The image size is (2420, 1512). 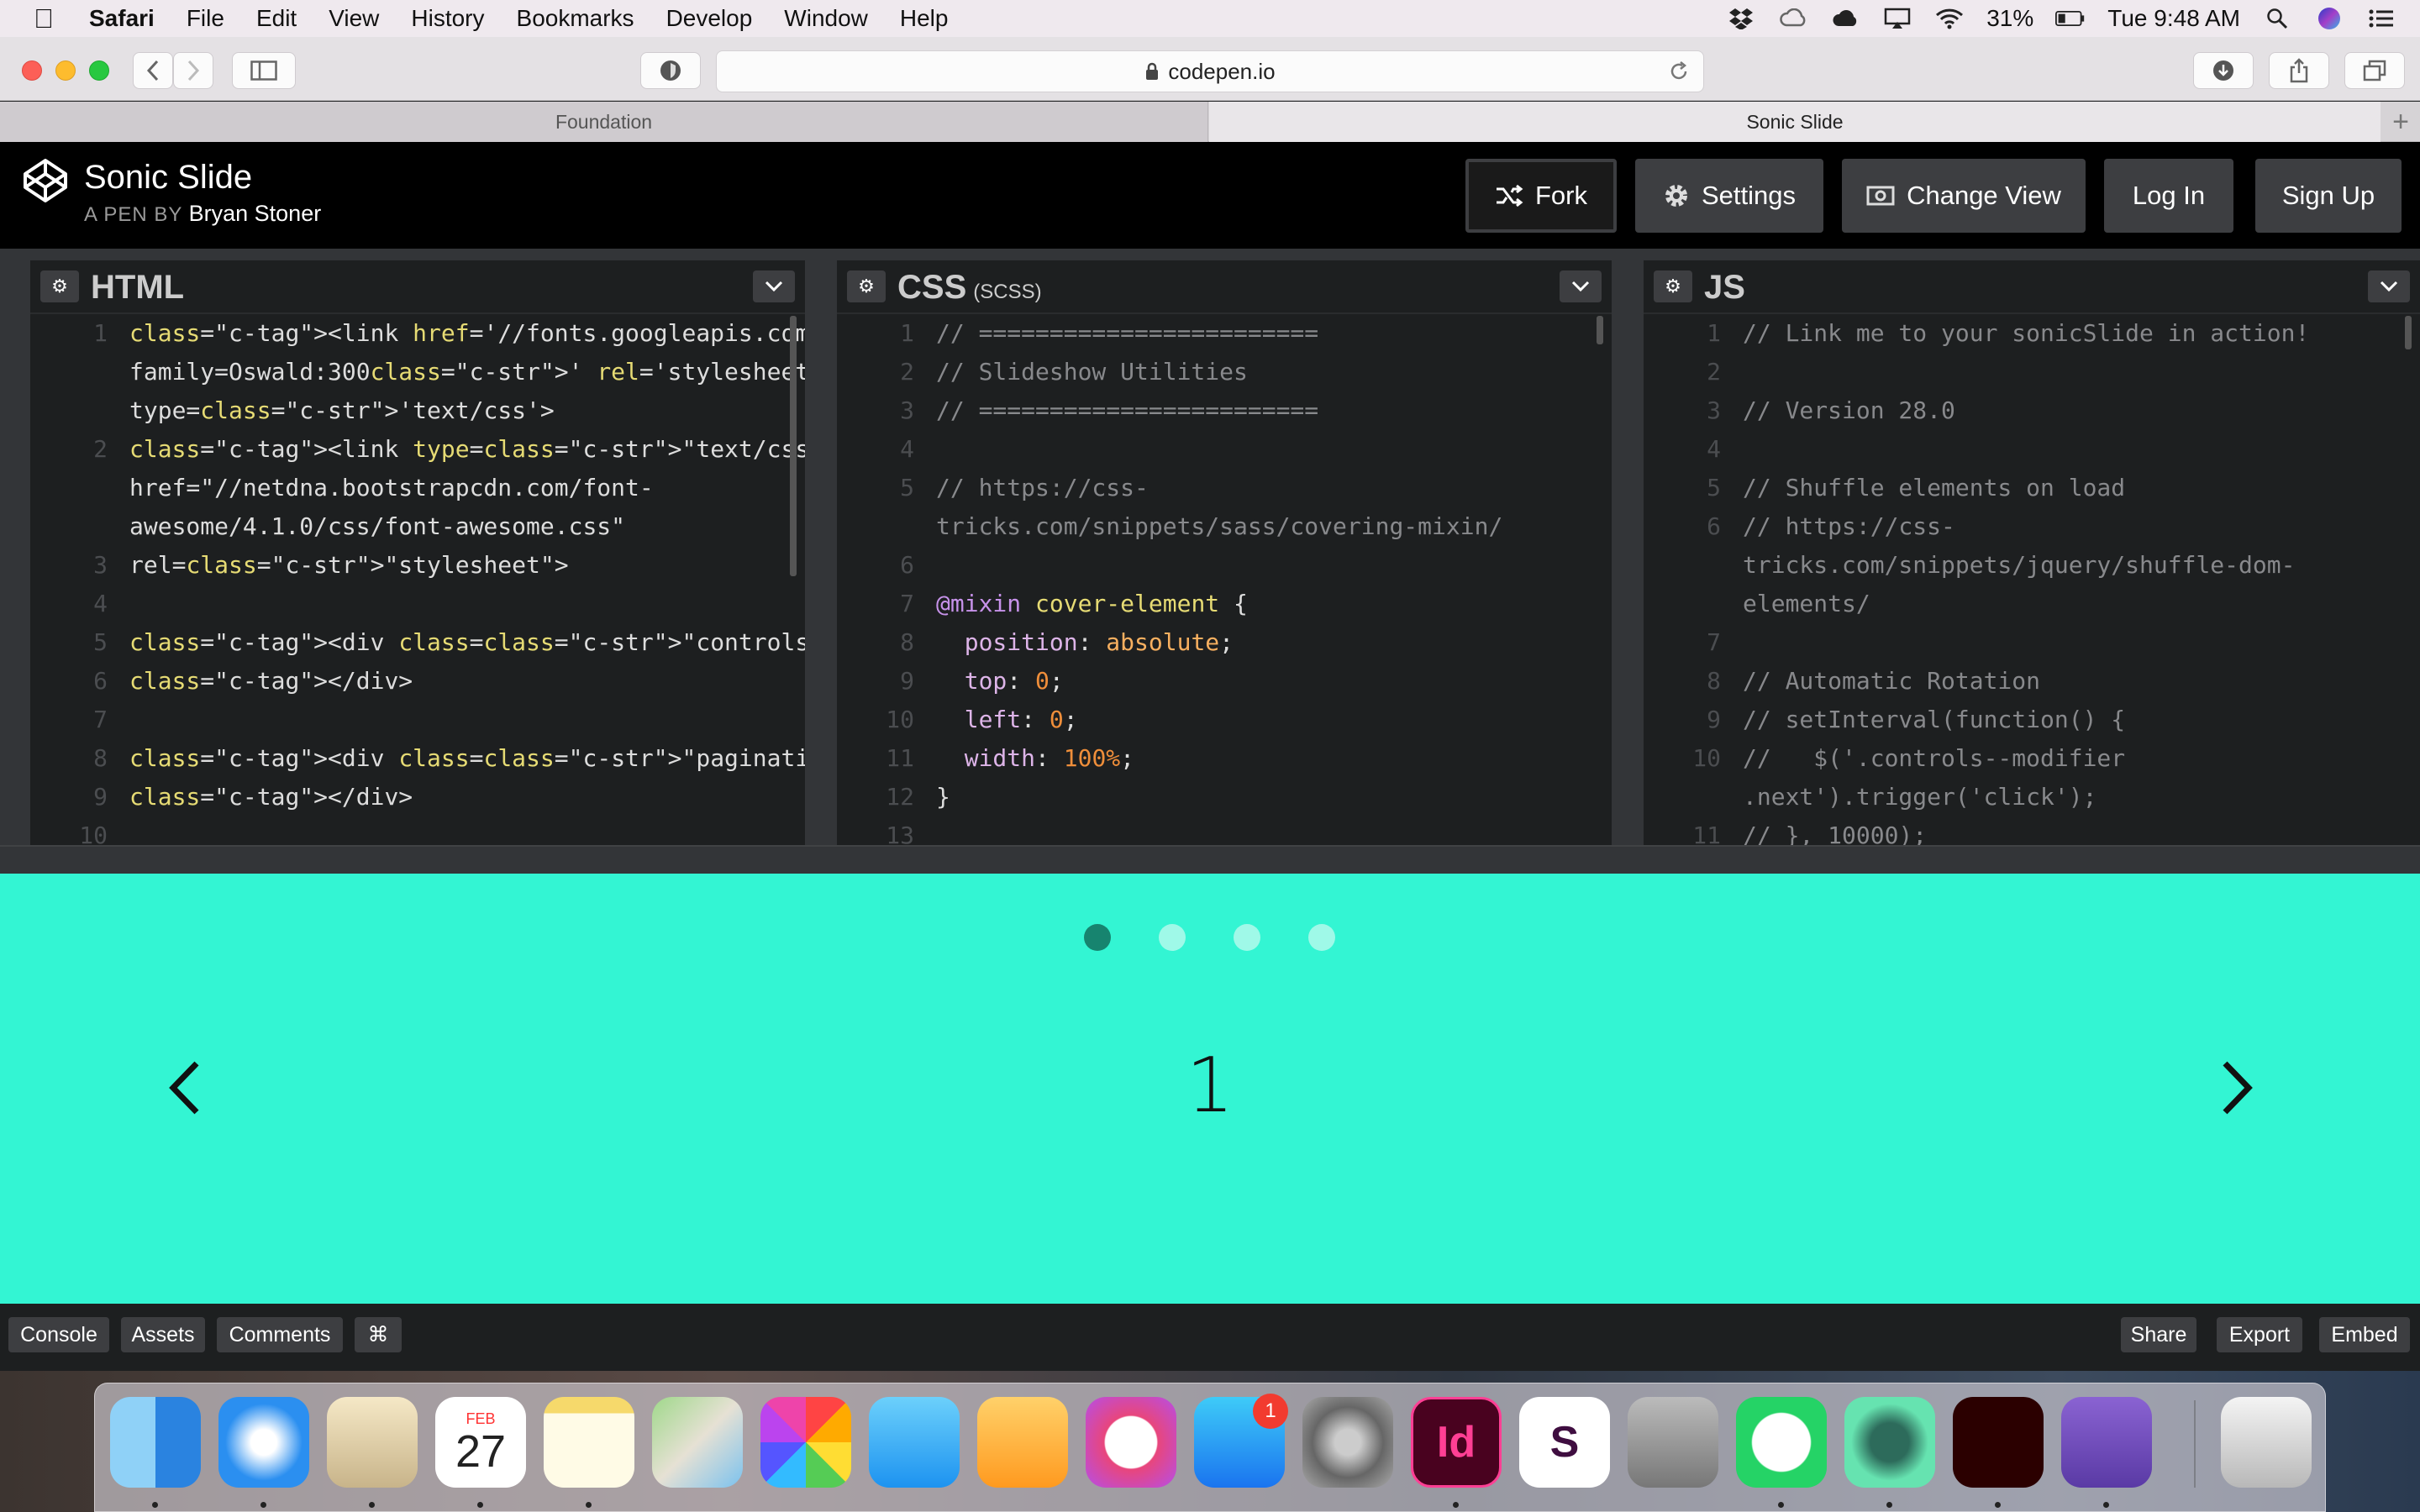 What do you see at coordinates (378, 1334) in the screenshot?
I see `keyboard-shortcuts-button: ⌘` at bounding box center [378, 1334].